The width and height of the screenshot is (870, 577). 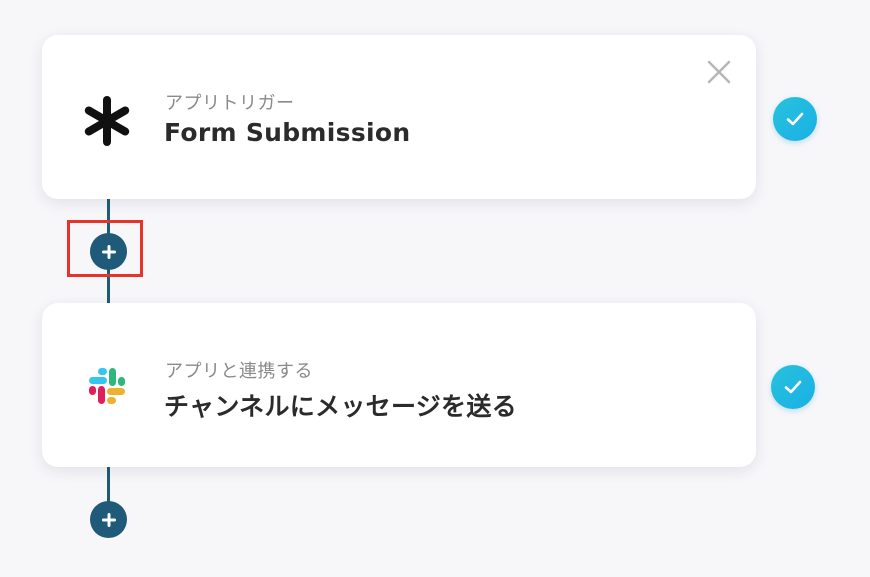 What do you see at coordinates (719, 72) in the screenshot?
I see `close-icon` at bounding box center [719, 72].